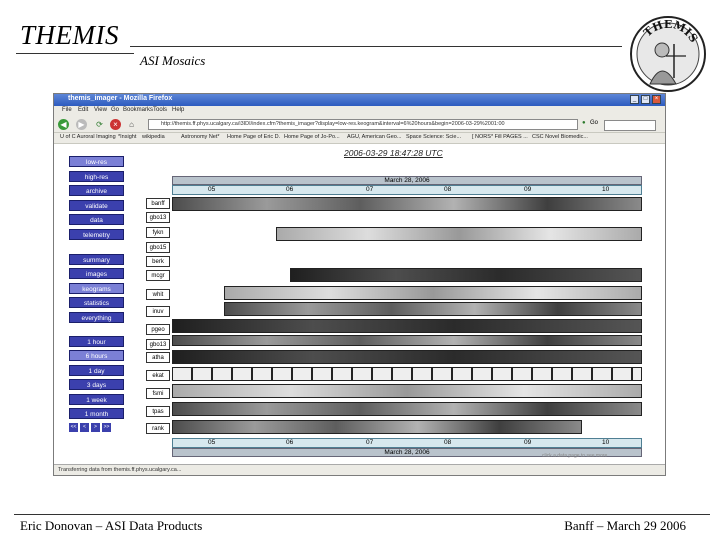  What do you see at coordinates (407, 180) in the screenshot?
I see `date-band-top: March 28, 2006` at bounding box center [407, 180].